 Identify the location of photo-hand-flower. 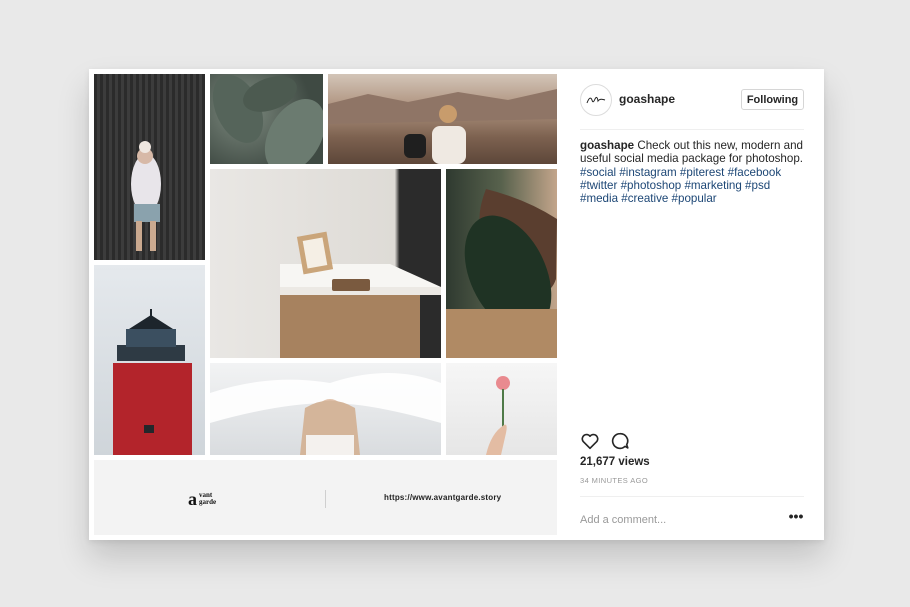
(501, 409).